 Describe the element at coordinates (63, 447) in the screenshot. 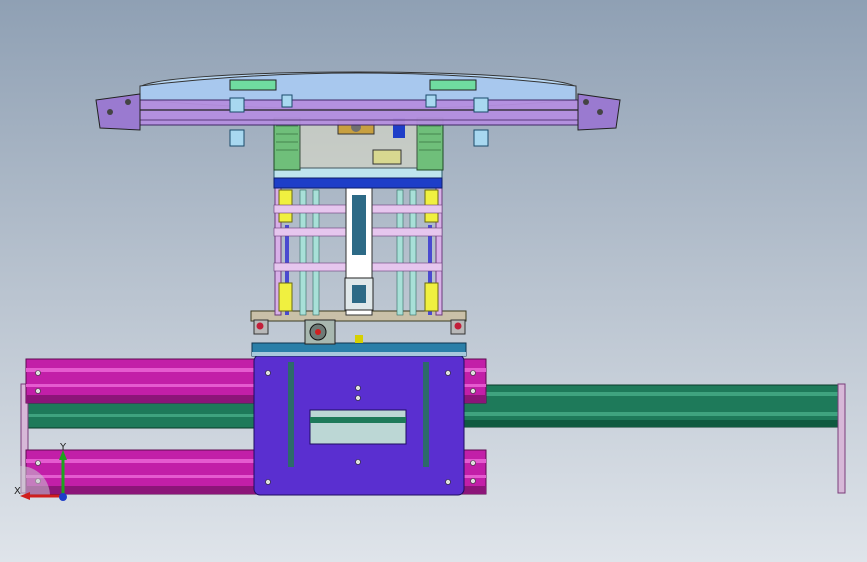

I see `y-axis-label: Y` at that location.